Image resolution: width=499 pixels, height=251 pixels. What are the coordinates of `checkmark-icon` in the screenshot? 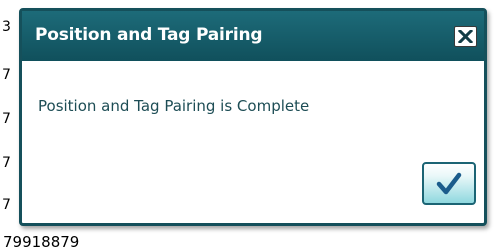 It's located at (449, 183).